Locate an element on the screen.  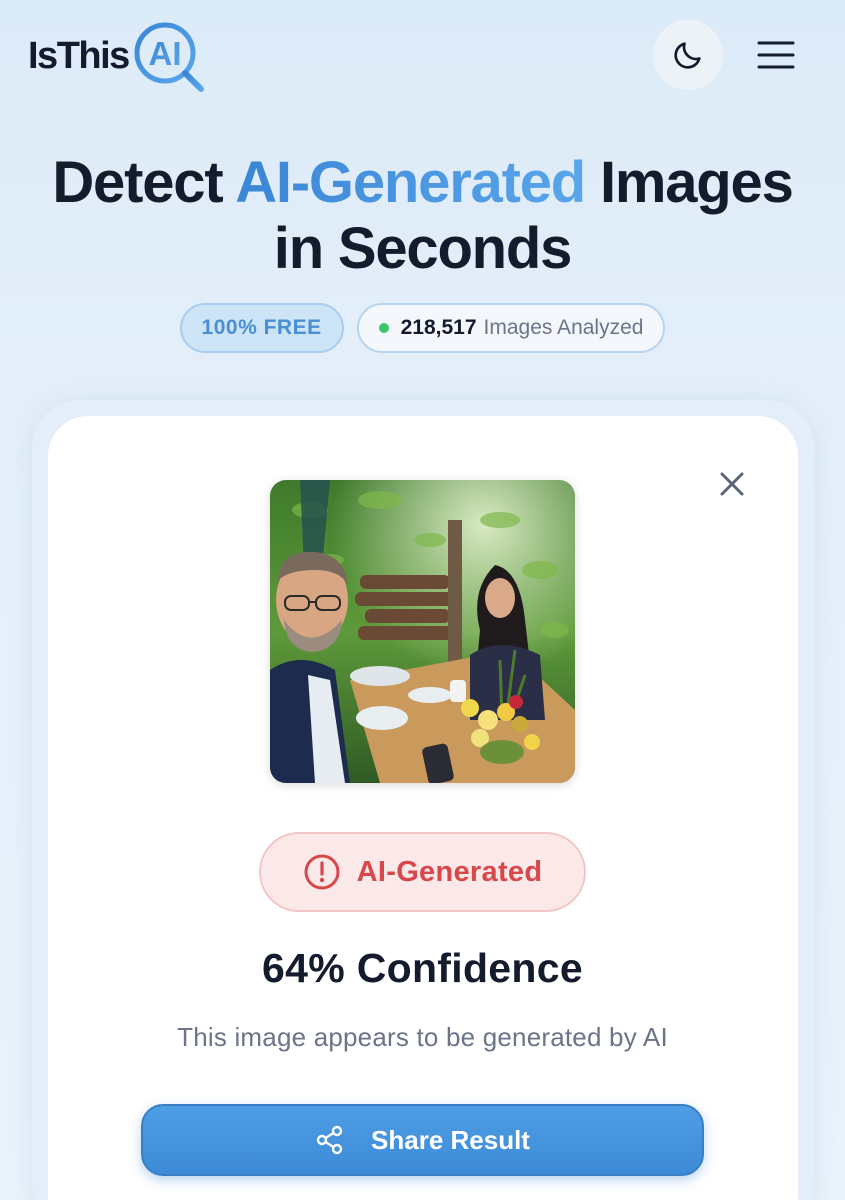
theme-toggle-button is located at coordinates (688, 55).